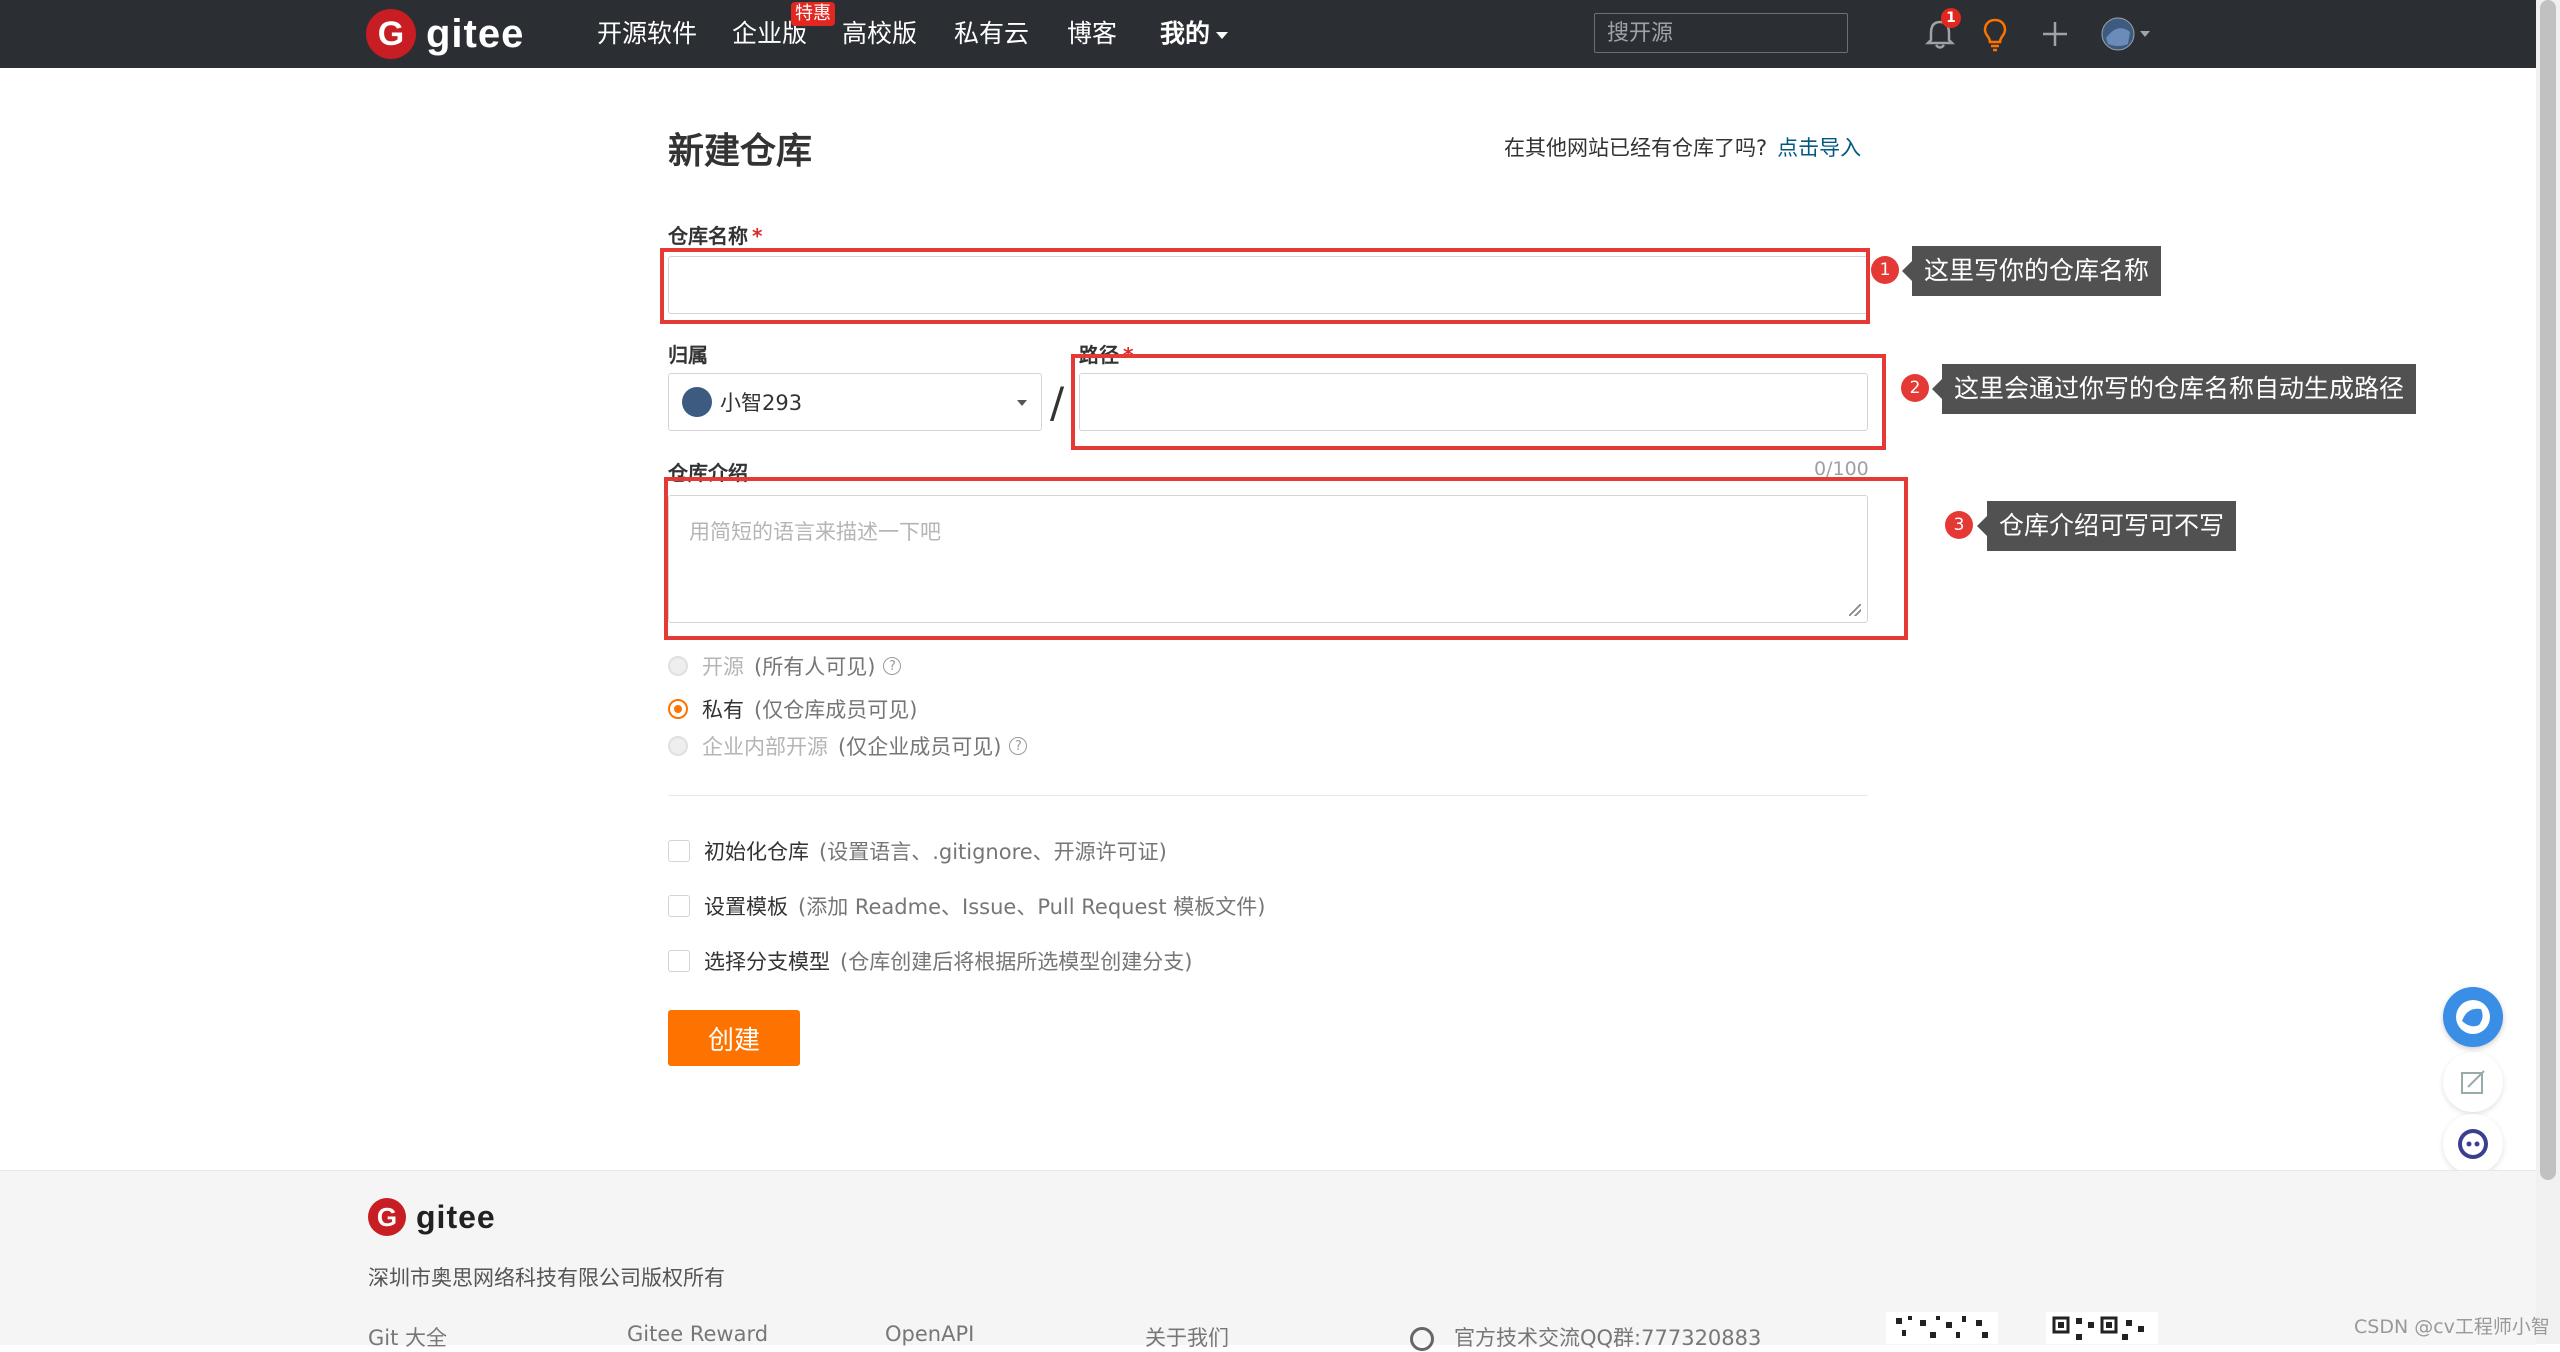 The width and height of the screenshot is (2560, 1352). I want to click on visibility-enterprise-hint: (仅企业成员可见), so click(920, 747).